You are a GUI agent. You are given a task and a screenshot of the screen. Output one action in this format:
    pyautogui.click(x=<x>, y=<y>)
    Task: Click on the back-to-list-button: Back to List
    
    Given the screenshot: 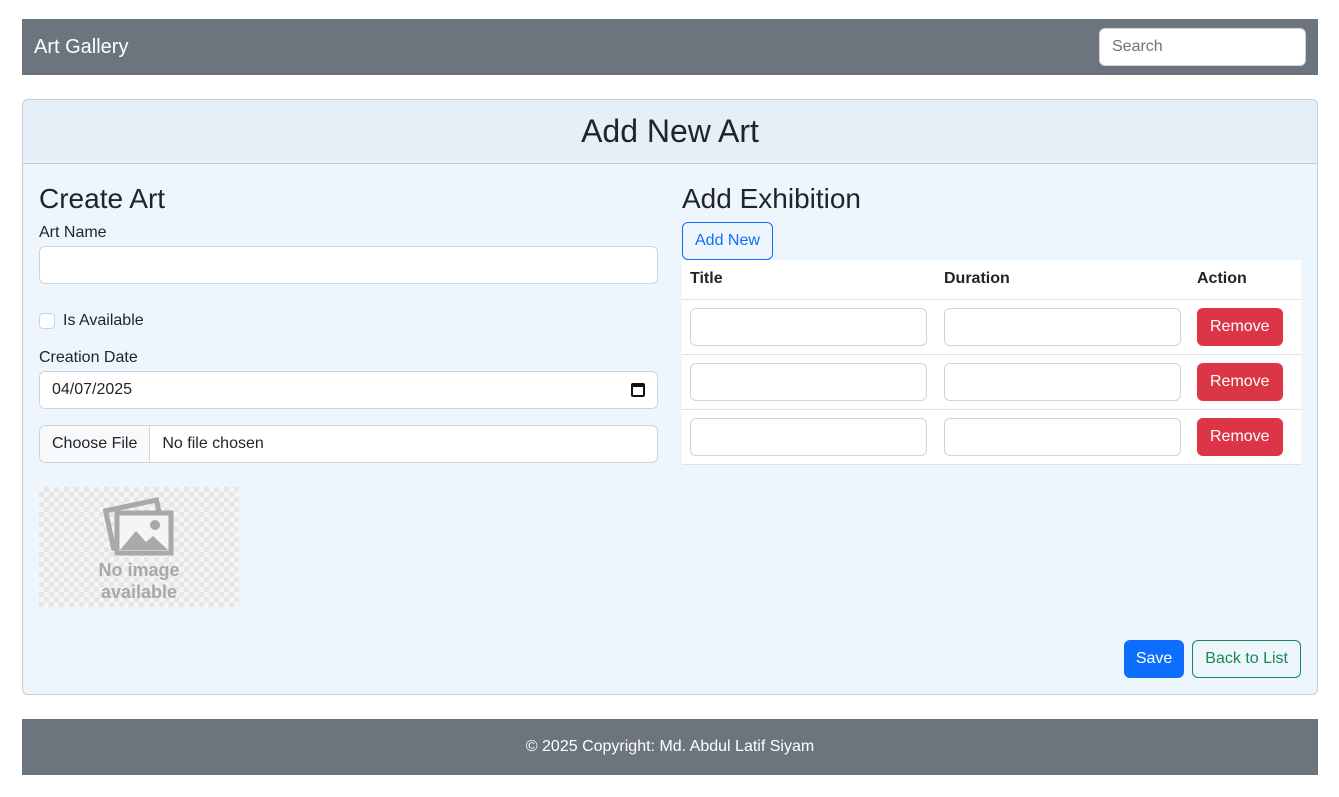 What is the action you would take?
    pyautogui.click(x=1246, y=659)
    